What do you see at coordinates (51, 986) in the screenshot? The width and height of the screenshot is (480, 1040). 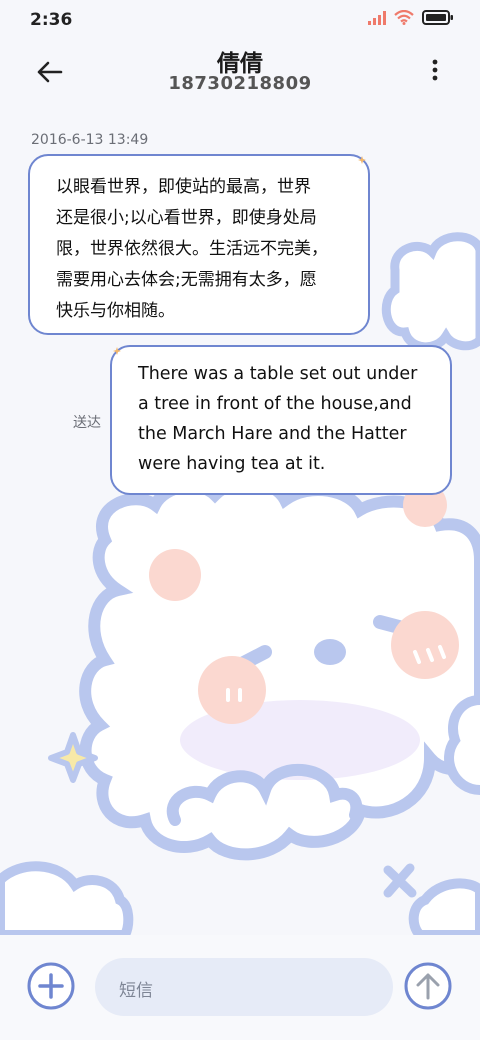 I see `add-icon` at bounding box center [51, 986].